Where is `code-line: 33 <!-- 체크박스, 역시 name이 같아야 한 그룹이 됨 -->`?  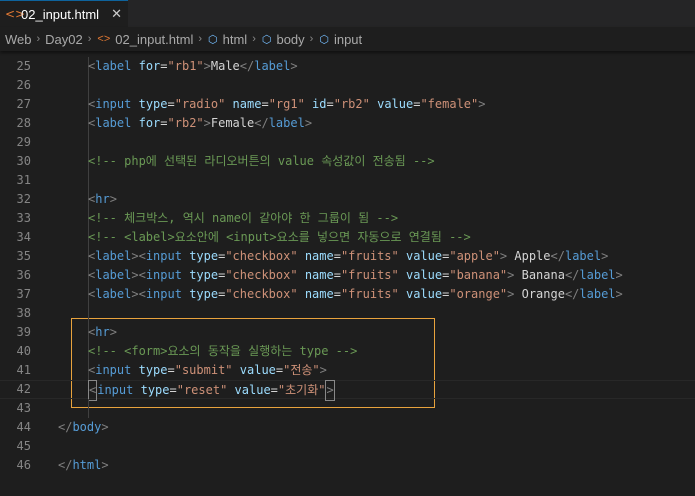 code-line: 33 <!-- 체크박스, 역시 name이 같아야 한 그룹이 됨 --> is located at coordinates (347, 218).